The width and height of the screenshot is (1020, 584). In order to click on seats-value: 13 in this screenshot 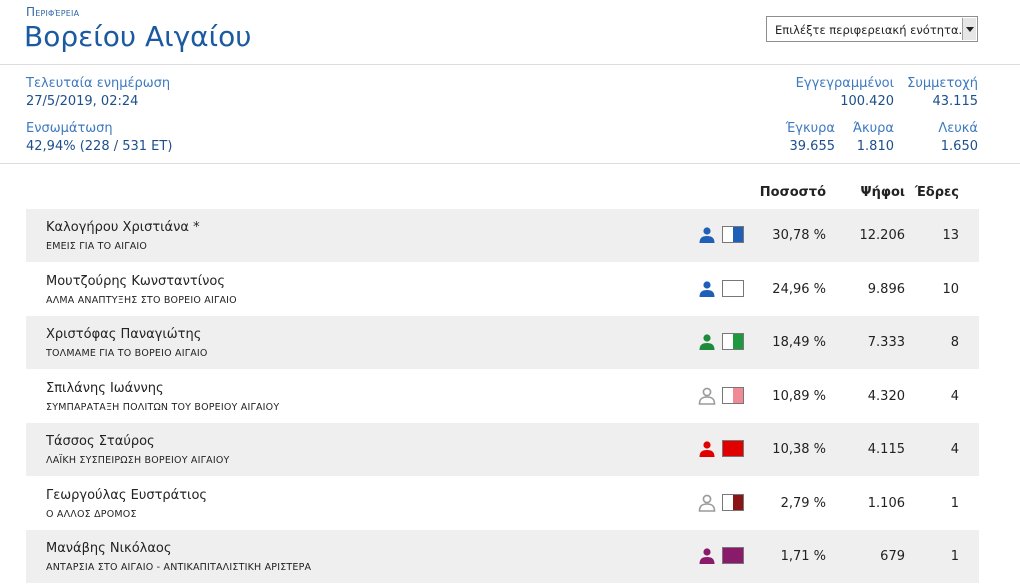, I will do `click(950, 235)`.